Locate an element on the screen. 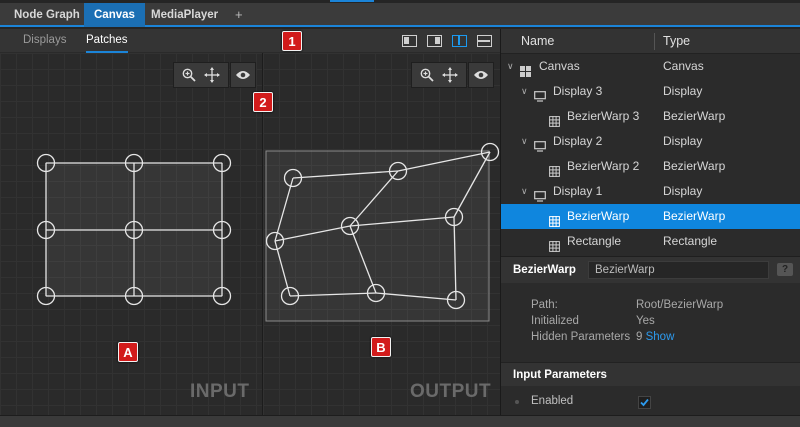  tab-canvas: Canvas is located at coordinates (114, 15).